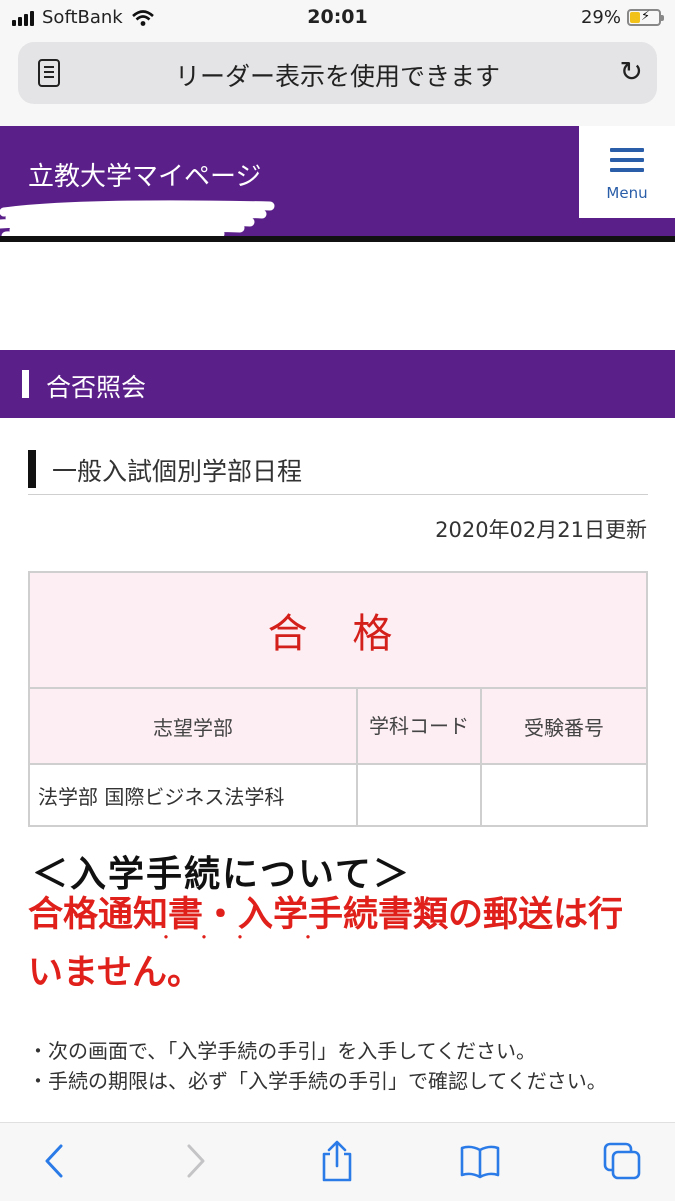  What do you see at coordinates (177, 471) in the screenshot?
I see `exam-type-title: 一般入試個別学部日程` at bounding box center [177, 471].